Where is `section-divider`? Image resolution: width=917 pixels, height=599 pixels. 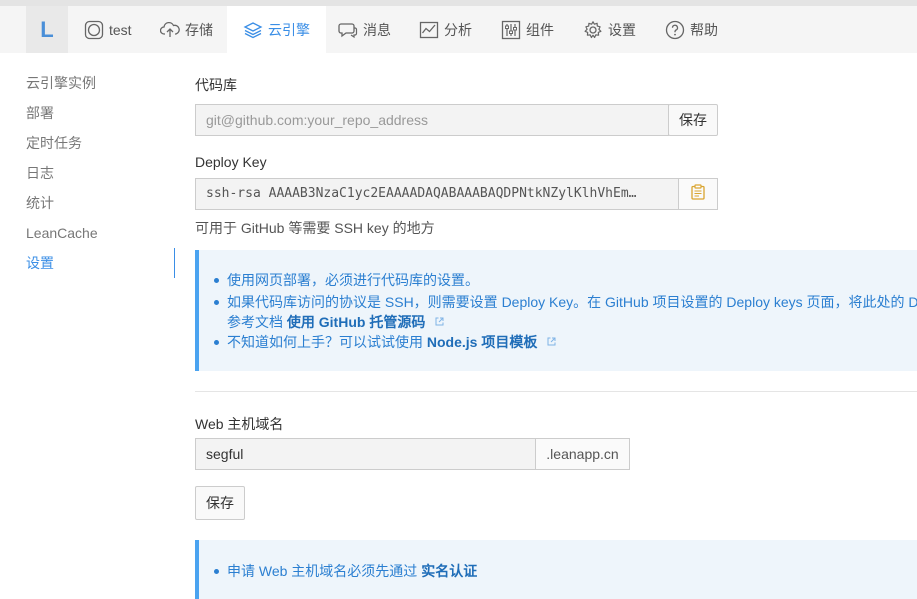
section-divider is located at coordinates (556, 391).